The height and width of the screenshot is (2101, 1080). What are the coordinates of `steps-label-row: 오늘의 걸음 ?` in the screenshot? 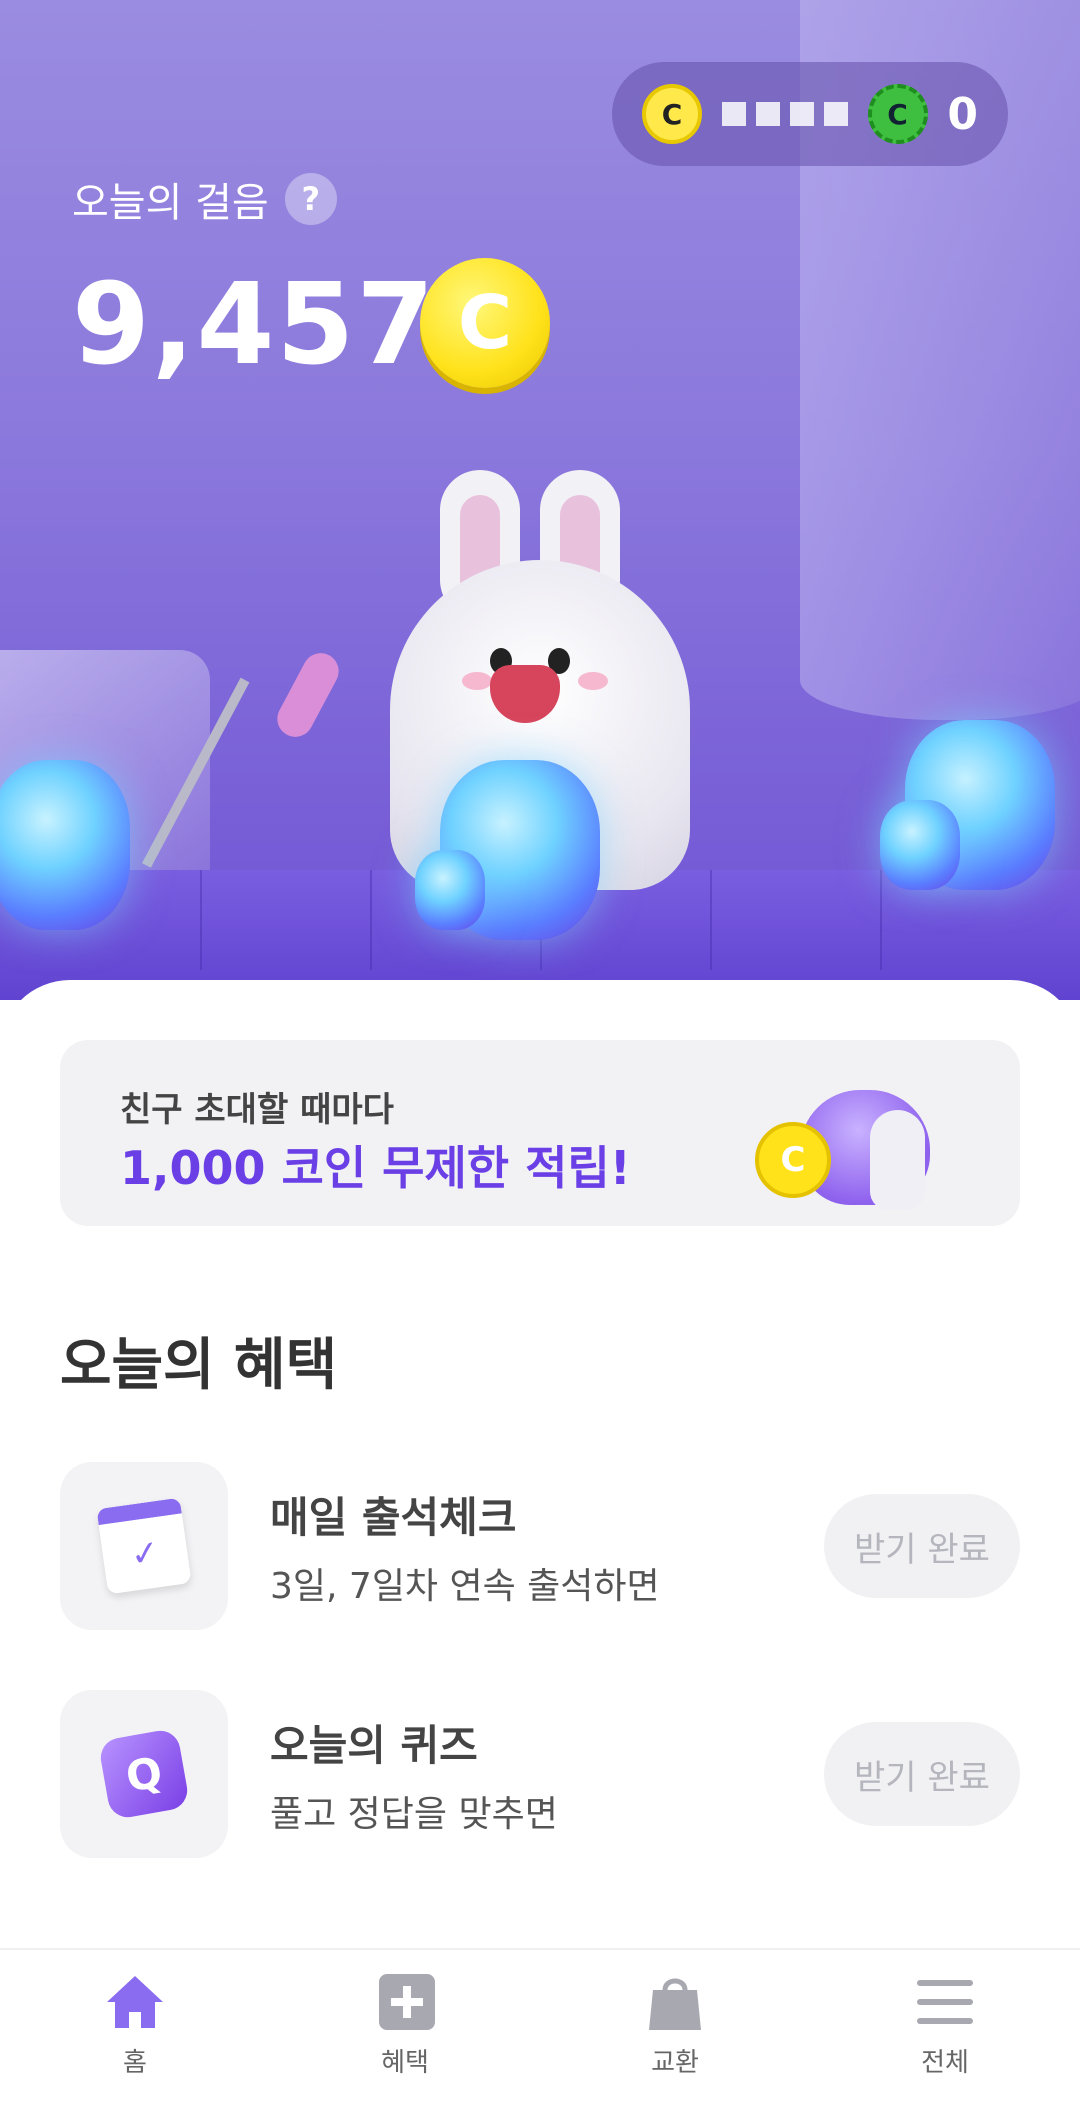 It's located at (204, 199).